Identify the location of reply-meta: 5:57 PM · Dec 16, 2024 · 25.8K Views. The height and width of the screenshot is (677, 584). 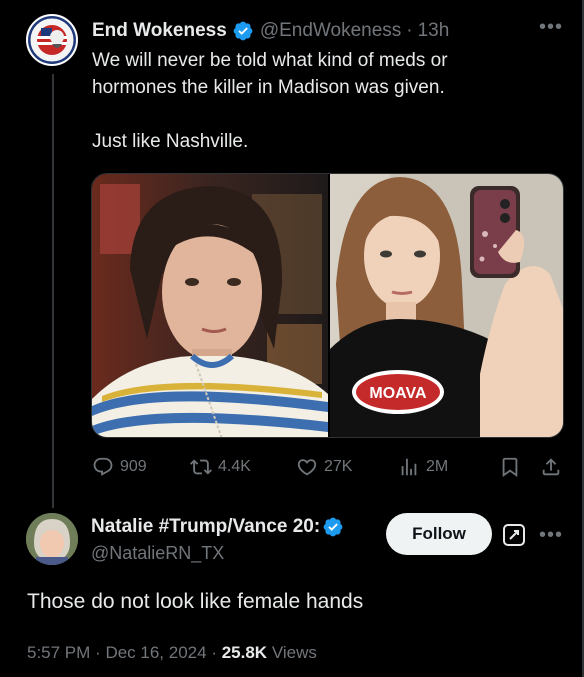
(172, 652).